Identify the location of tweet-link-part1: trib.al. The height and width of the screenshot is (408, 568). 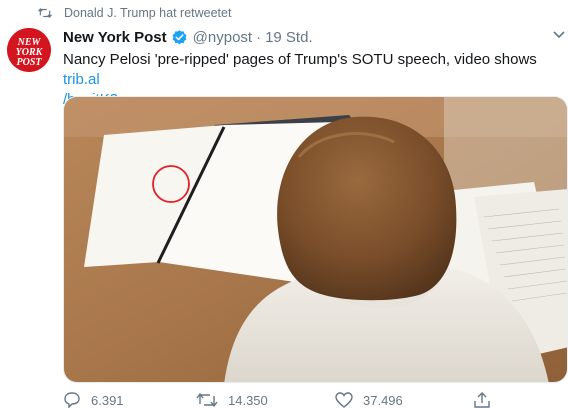
(81, 79).